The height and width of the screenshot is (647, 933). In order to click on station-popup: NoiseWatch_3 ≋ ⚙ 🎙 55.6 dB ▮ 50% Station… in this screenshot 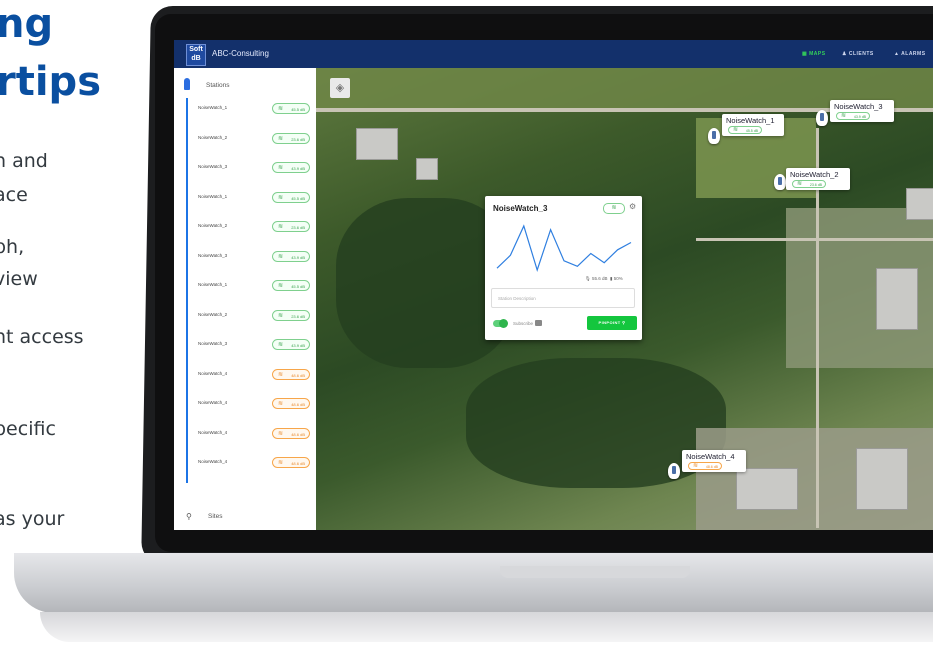, I will do `click(563, 268)`.